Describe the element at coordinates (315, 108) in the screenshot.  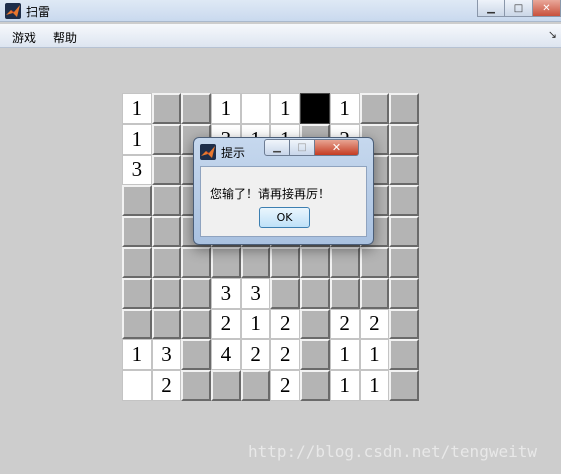
I see `mine-cell` at that location.